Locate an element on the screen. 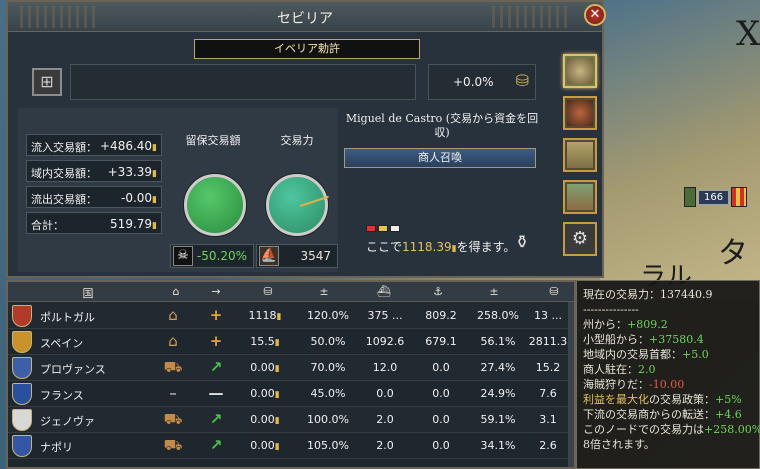 This screenshot has width=760, height=469. map-label: X is located at coordinates (748, 34).